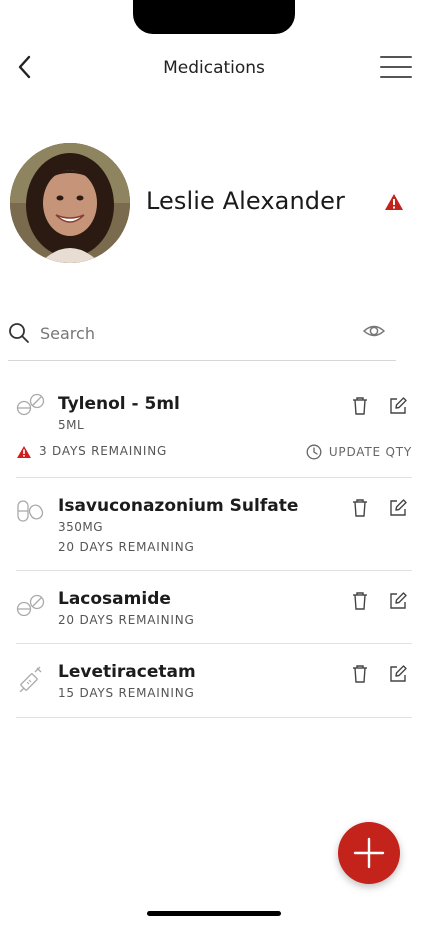  Describe the element at coordinates (314, 452) in the screenshot. I see `clock-icon` at that location.